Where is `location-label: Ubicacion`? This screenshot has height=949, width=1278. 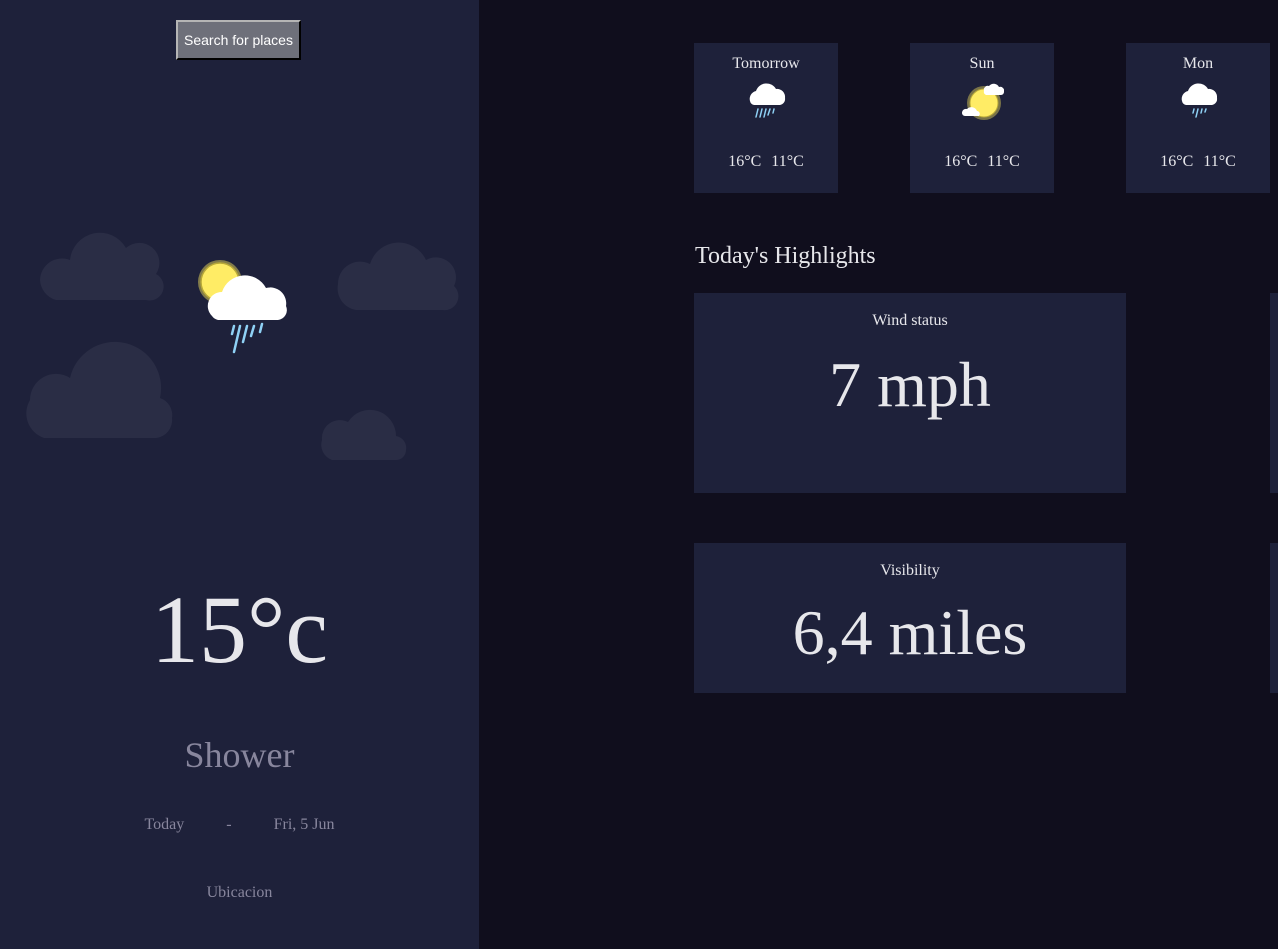
location-label: Ubicacion is located at coordinates (239, 892).